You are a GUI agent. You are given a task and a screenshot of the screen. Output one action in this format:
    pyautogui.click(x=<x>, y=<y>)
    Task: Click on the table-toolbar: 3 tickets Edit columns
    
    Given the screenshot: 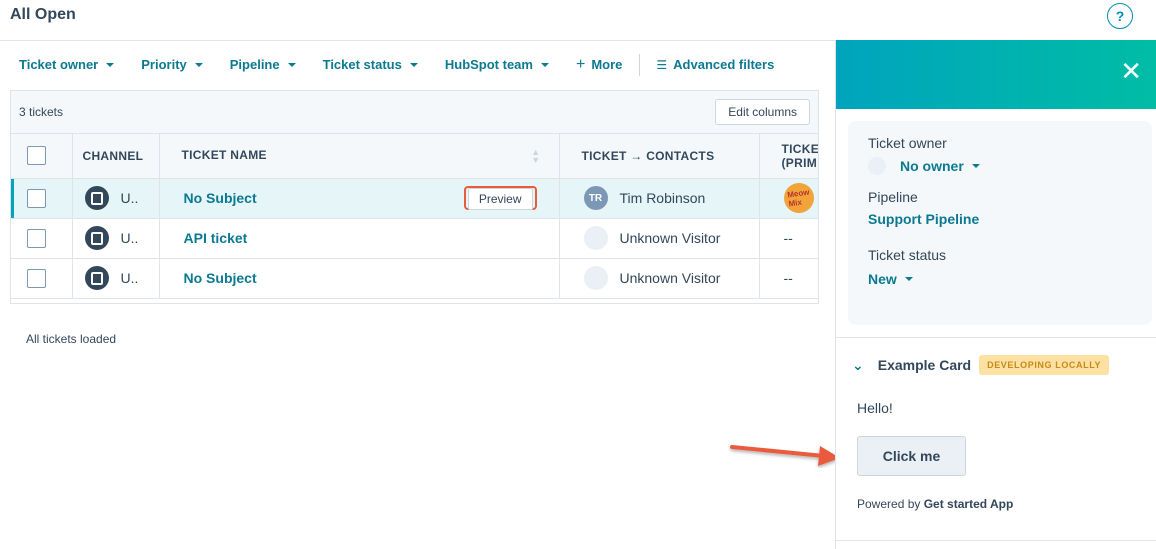 What is the action you would take?
    pyautogui.click(x=414, y=112)
    